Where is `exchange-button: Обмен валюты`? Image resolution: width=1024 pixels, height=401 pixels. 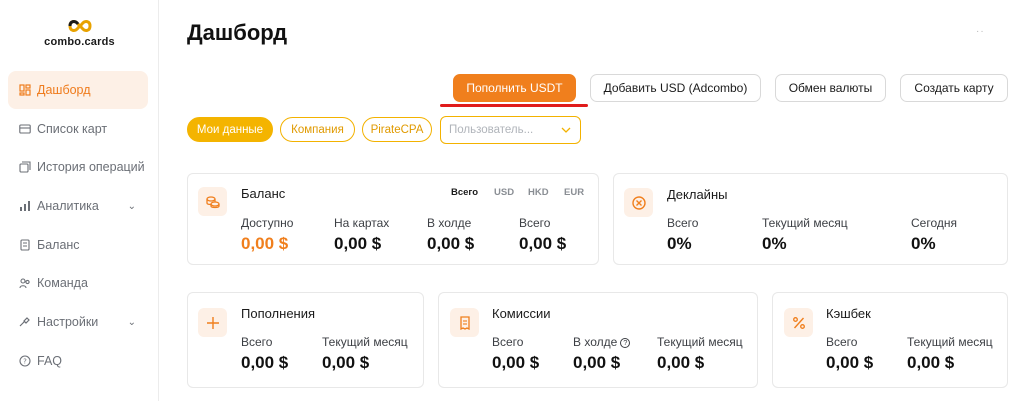
exchange-button: Обмен валюты is located at coordinates (830, 88).